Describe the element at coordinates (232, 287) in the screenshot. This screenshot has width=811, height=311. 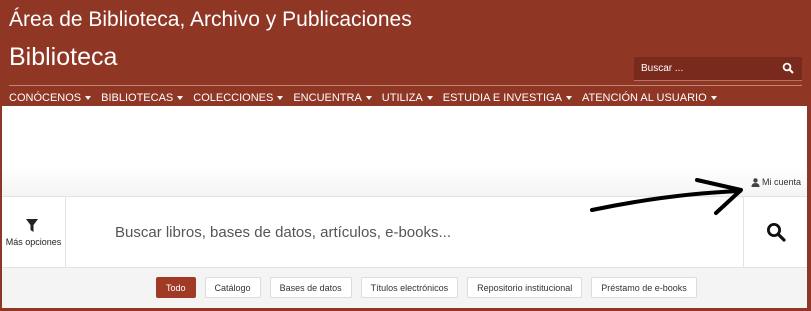
I see `filter-catalogo: Catálogo` at that location.